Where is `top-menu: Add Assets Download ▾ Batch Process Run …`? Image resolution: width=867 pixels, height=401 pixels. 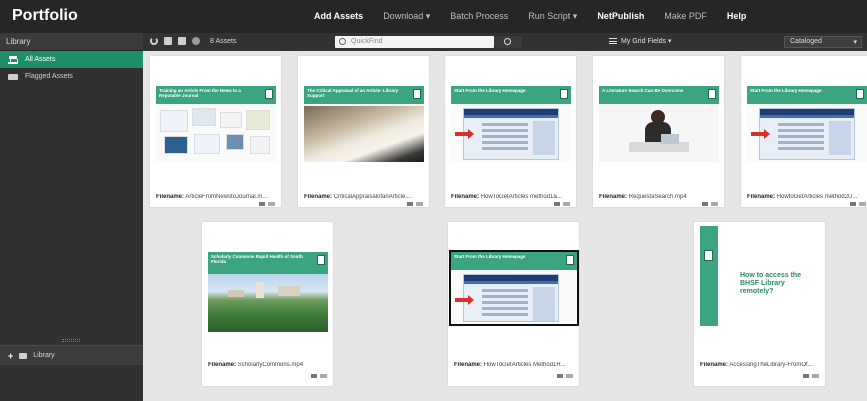 top-menu: Add Assets Download ▾ Batch Process Run … is located at coordinates (530, 16).